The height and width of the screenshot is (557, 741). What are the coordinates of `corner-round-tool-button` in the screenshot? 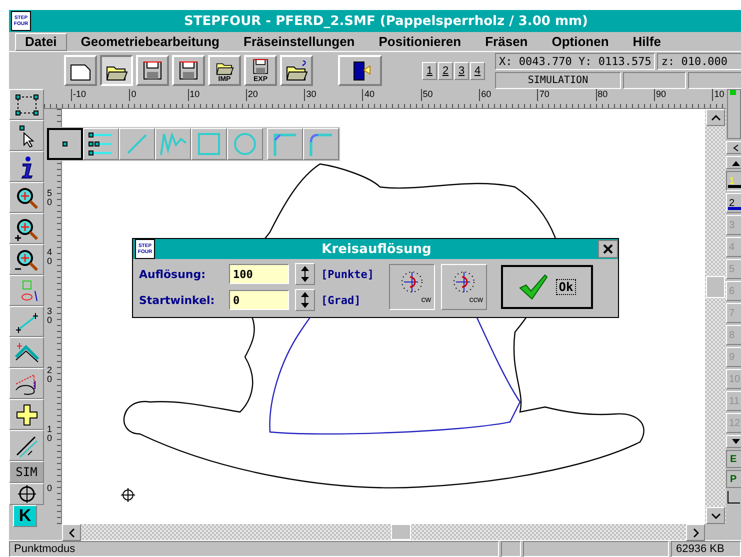 It's located at (321, 144).